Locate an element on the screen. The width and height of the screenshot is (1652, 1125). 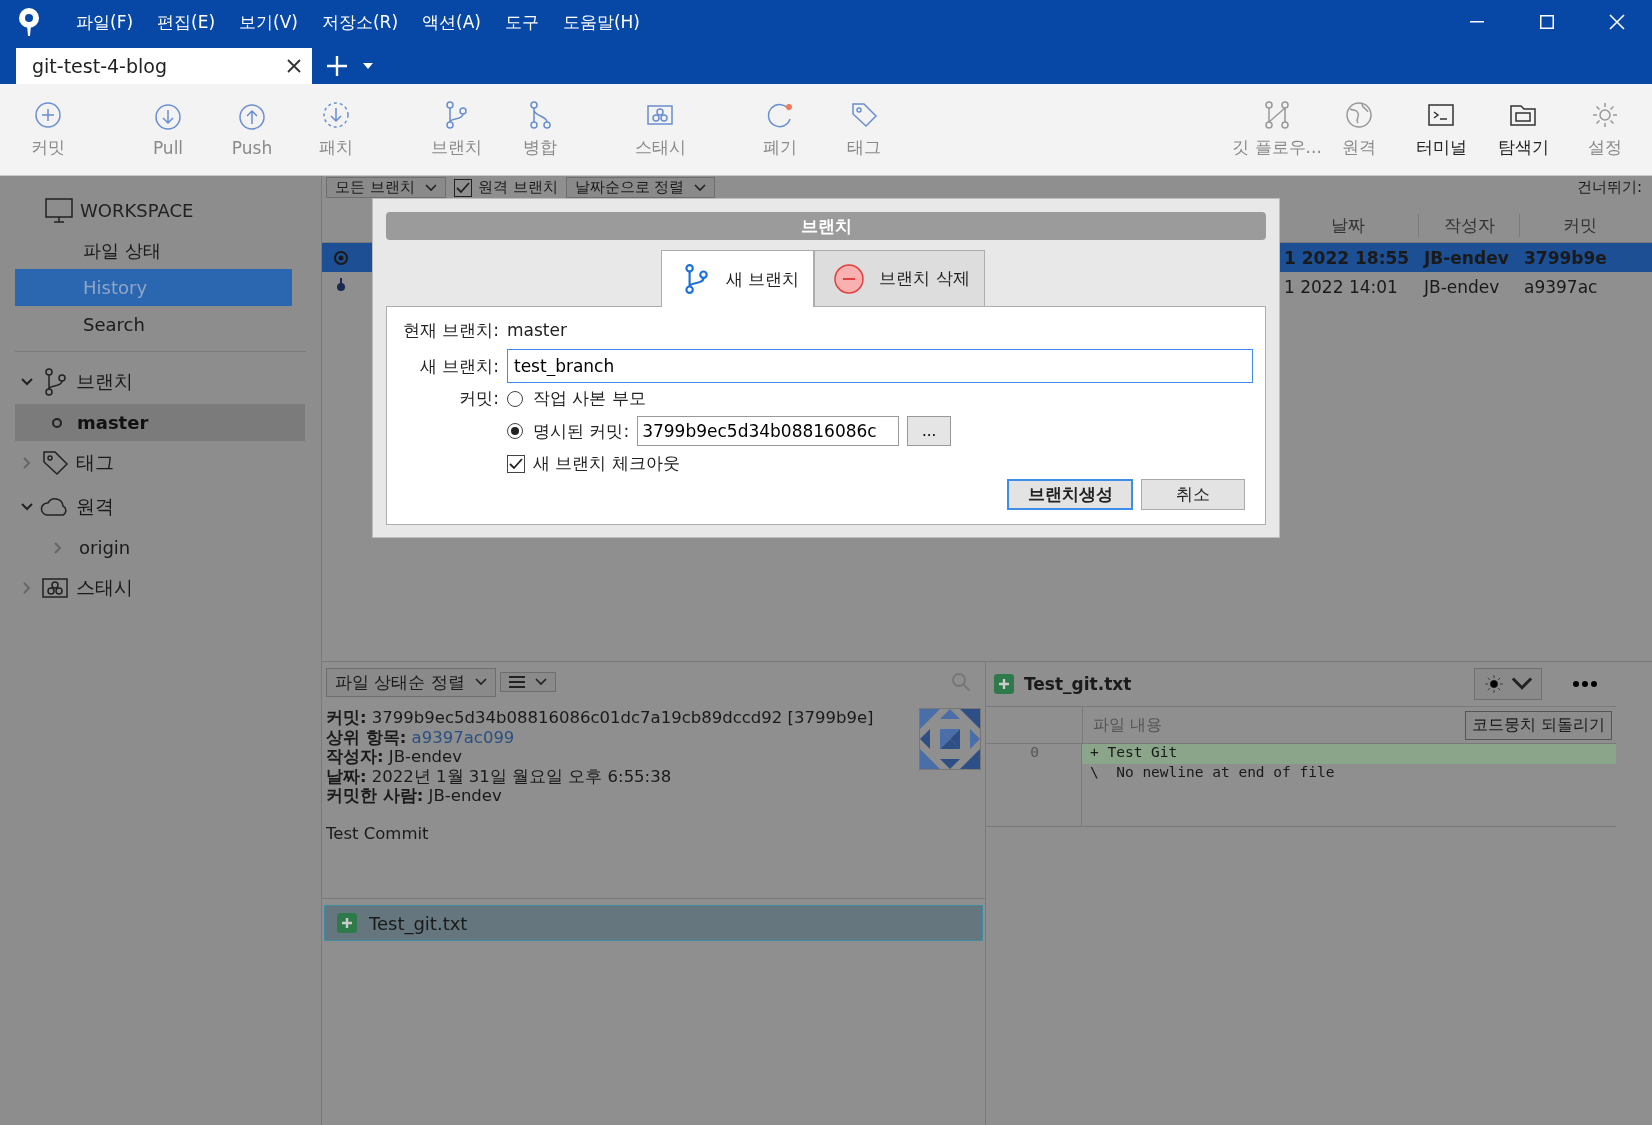
section-title: WORKSPACE is located at coordinates (137, 210).